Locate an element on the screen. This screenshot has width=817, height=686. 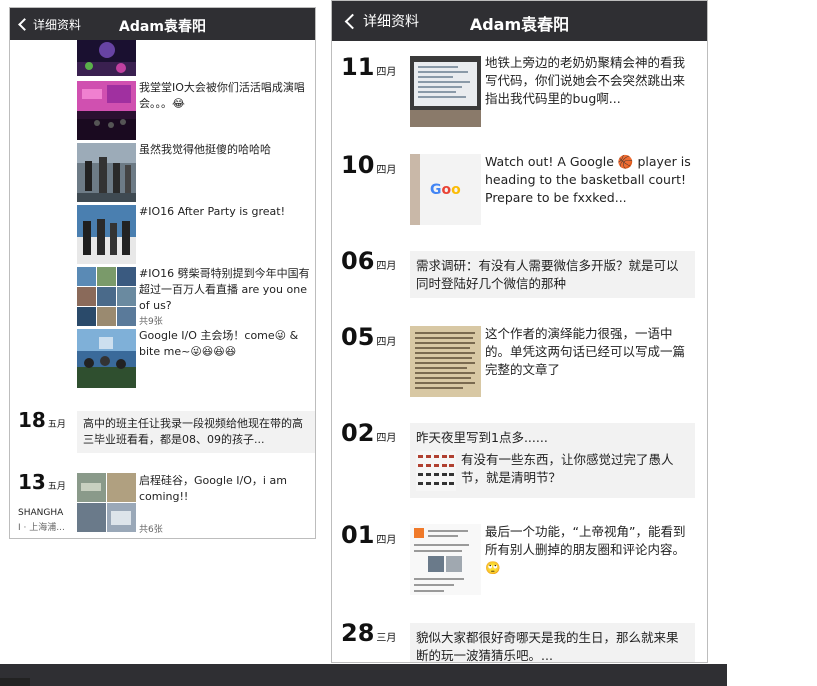
day-number: 11 is located at coordinates (358, 67).